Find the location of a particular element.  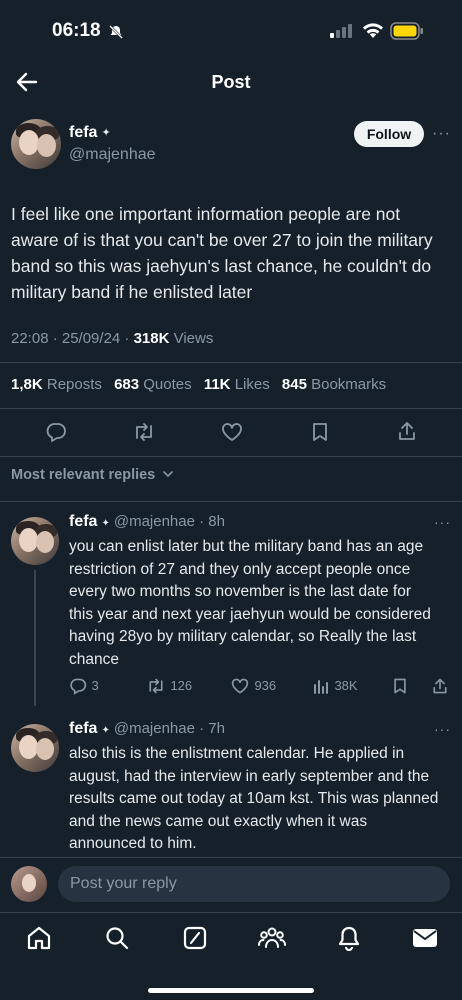

chevron-down-icon is located at coordinates (168, 474).